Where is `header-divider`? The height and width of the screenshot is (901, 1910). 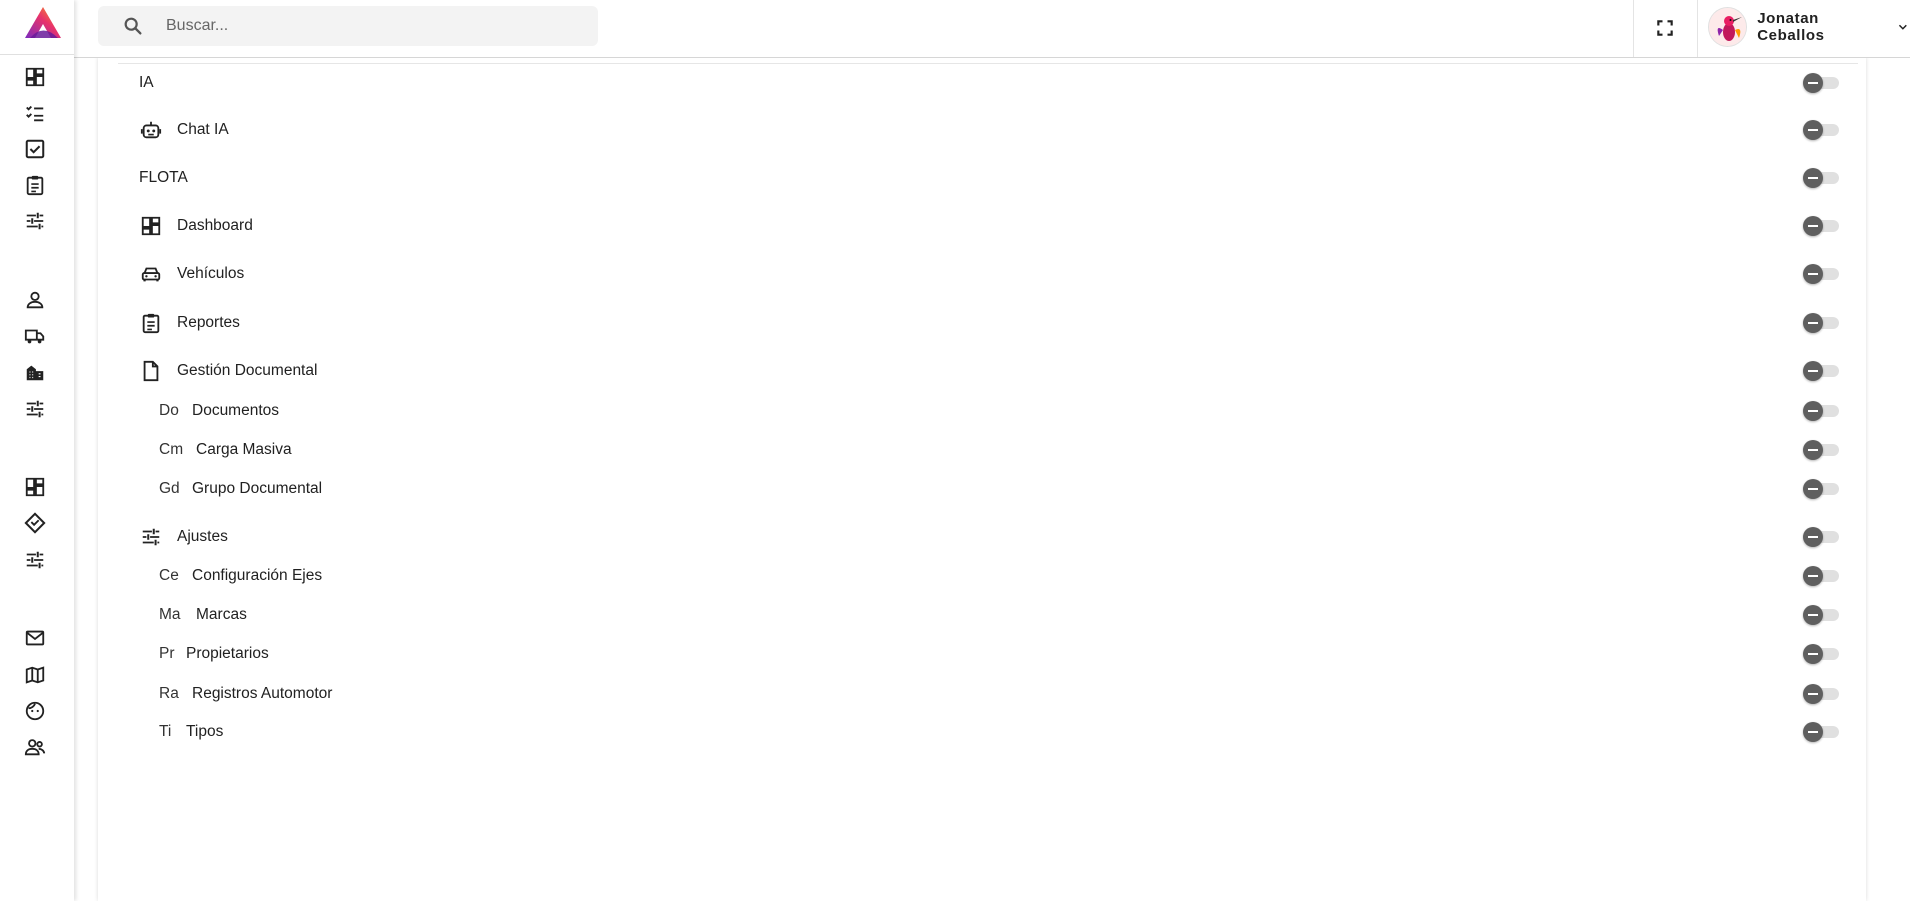 header-divider is located at coordinates (1697, 28).